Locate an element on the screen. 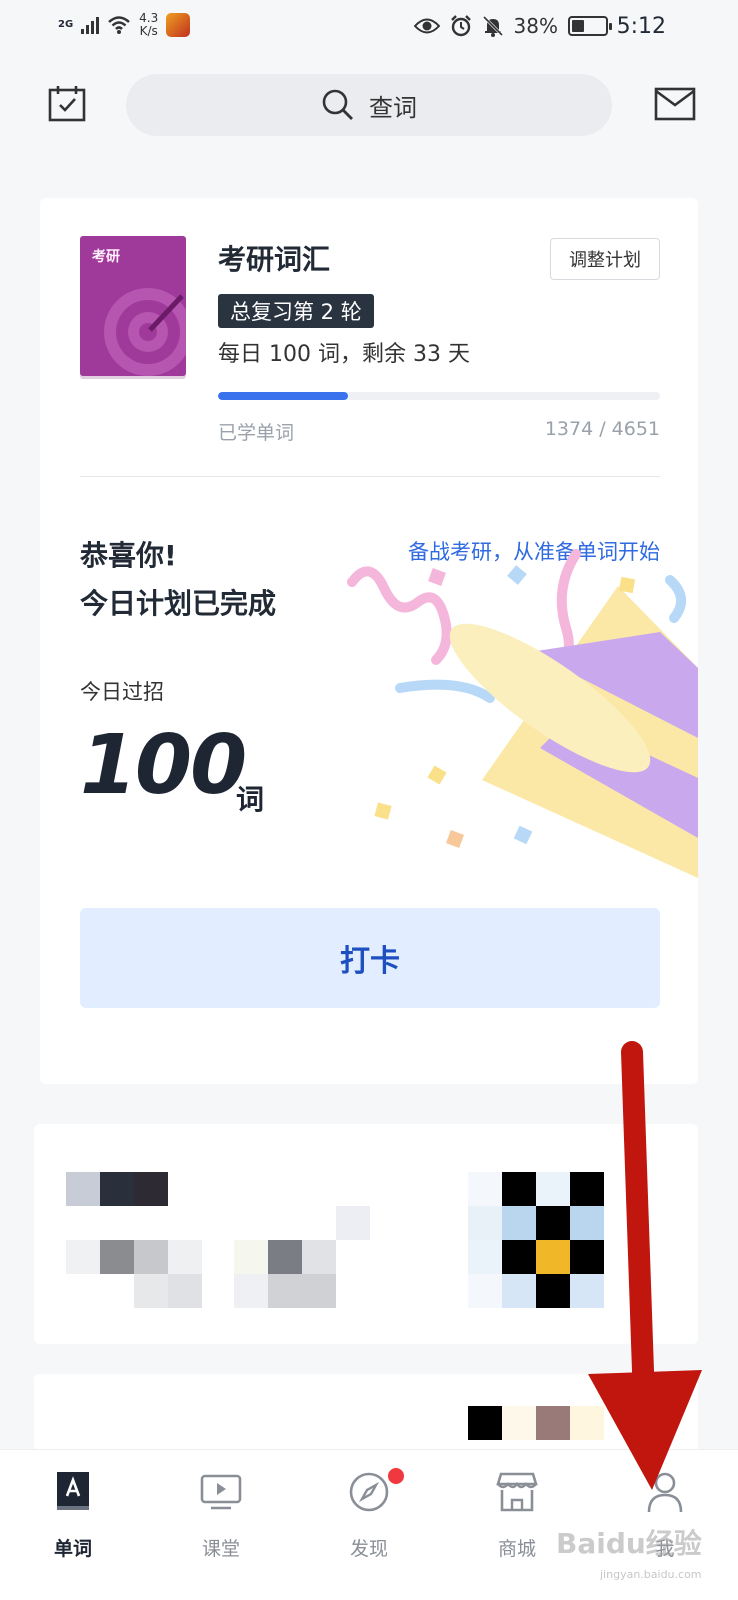 Image resolution: width=738 pixels, height=1600 pixels. tab-discover: 发现 is located at coordinates (369, 1528).